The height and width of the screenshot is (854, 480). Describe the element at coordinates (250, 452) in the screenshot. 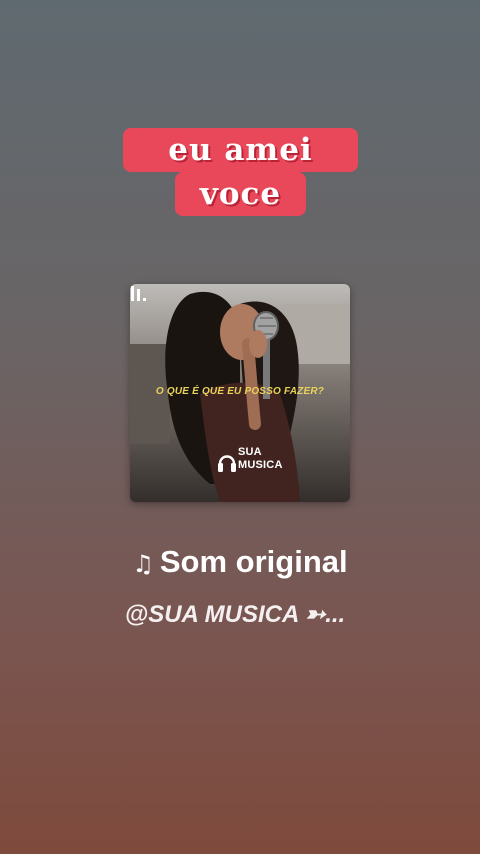

I see `brand-line-1: SUA` at that location.